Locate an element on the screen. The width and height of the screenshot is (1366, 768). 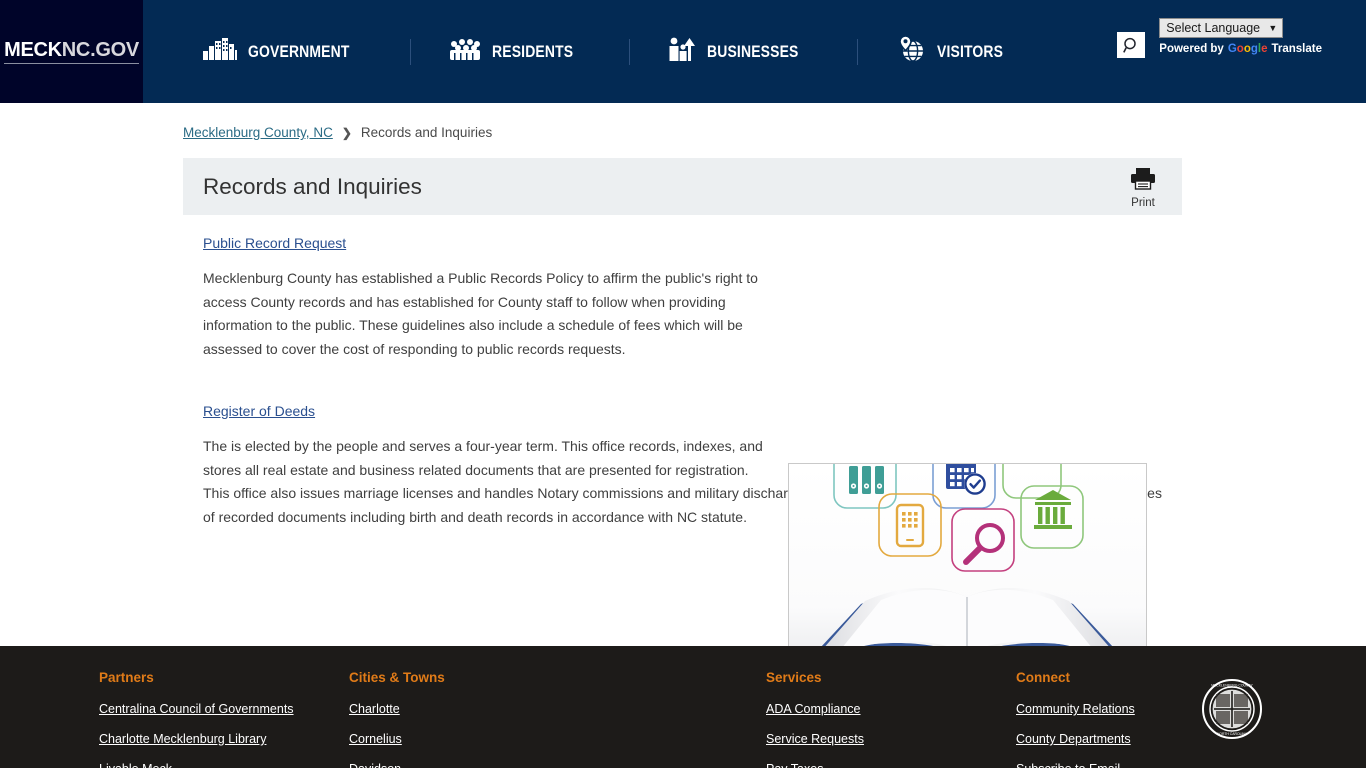
footer-link-subscribe-to-email: Subscribe to Email is located at coordinates (1075, 765).